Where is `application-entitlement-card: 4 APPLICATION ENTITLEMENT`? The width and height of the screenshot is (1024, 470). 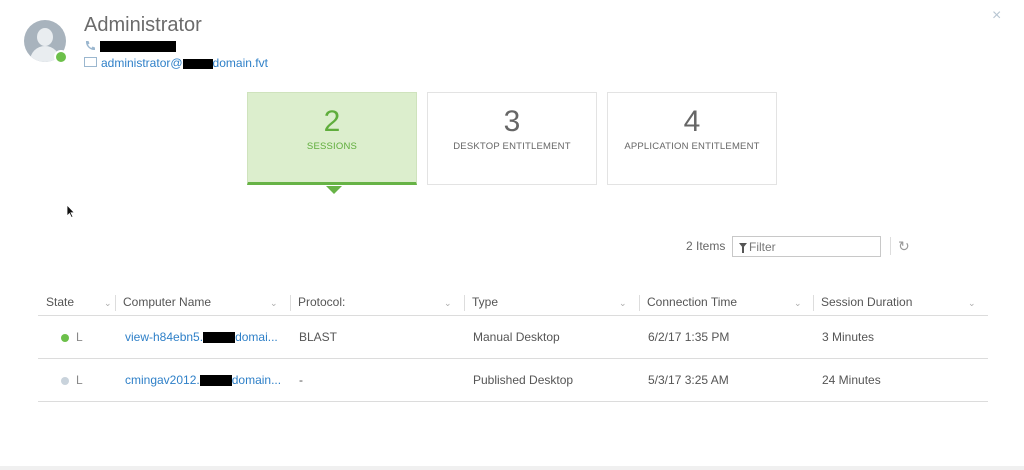
application-entitlement-card: 4 APPLICATION ENTITLEMENT is located at coordinates (692, 138).